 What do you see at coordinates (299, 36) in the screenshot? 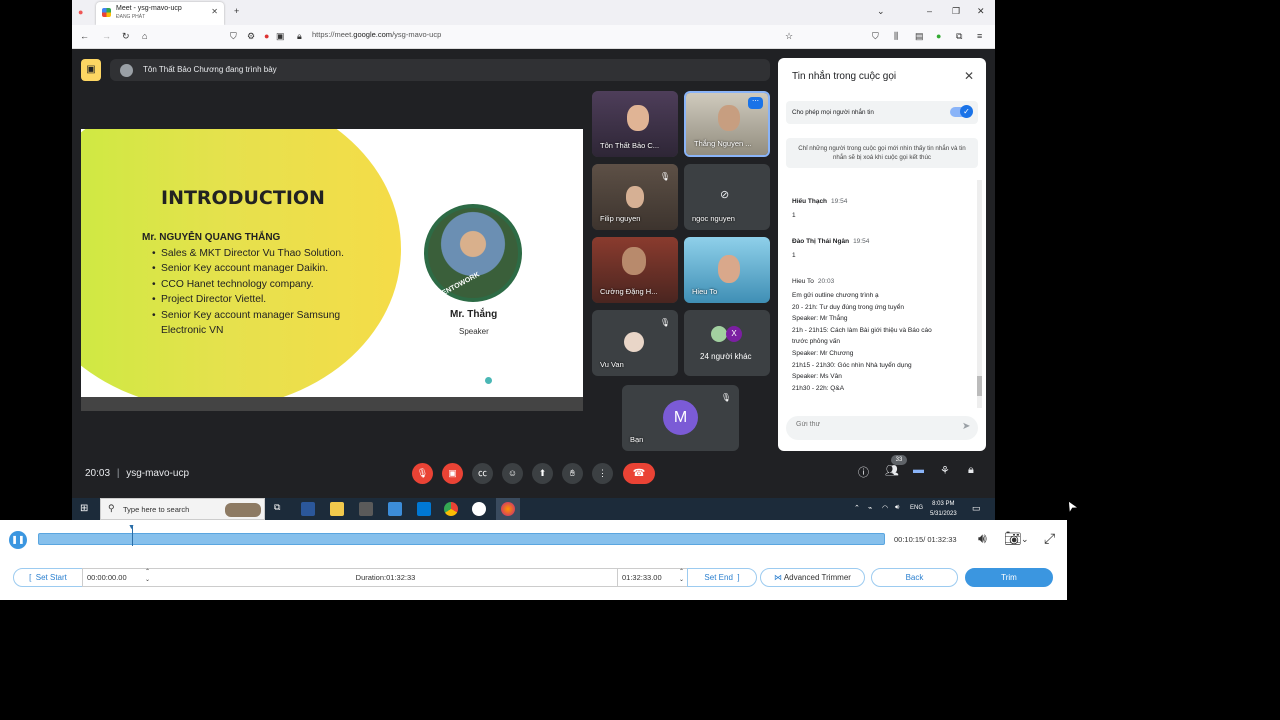
I see `lock-icon: 🔒︎` at bounding box center [299, 36].